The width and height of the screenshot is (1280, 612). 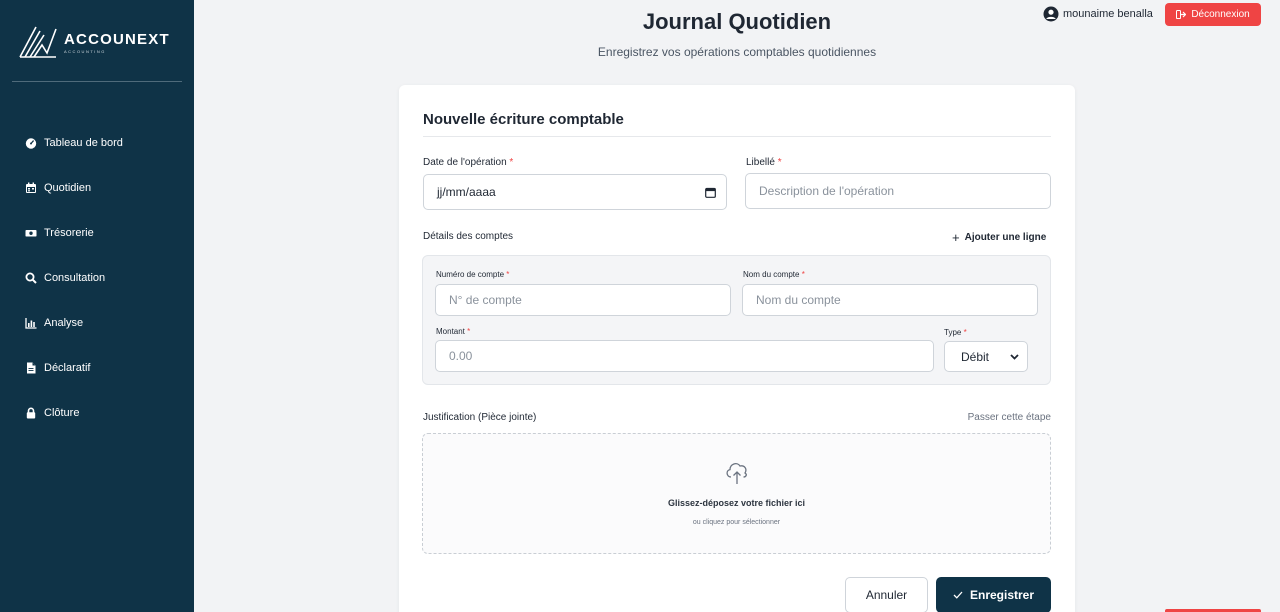 I want to click on form-divider, so click(x=737, y=136).